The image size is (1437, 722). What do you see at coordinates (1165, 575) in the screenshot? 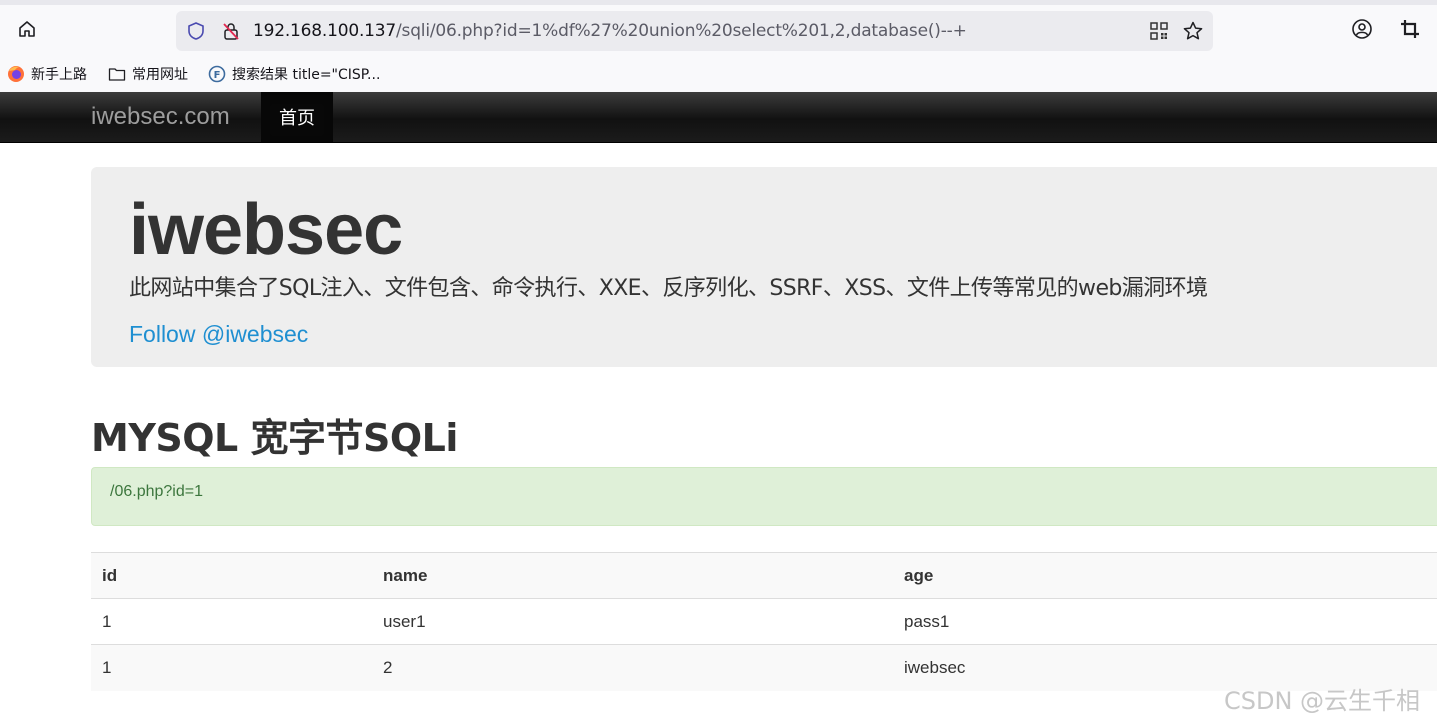
I see `column-header-age: age` at bounding box center [1165, 575].